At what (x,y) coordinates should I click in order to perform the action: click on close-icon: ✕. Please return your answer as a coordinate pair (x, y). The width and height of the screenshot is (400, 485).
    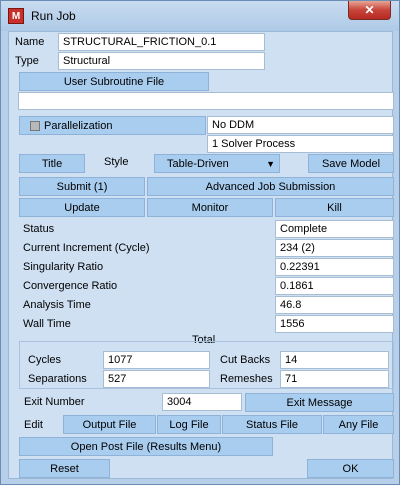
    Looking at the image, I should click on (369, 10).